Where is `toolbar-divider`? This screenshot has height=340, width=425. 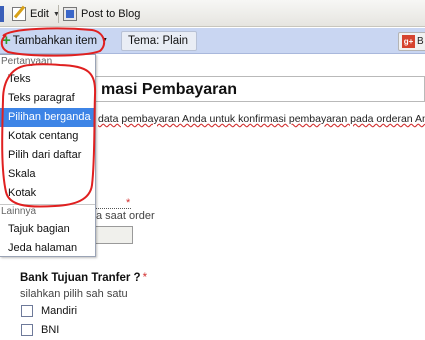
toolbar-divider is located at coordinates (58, 14).